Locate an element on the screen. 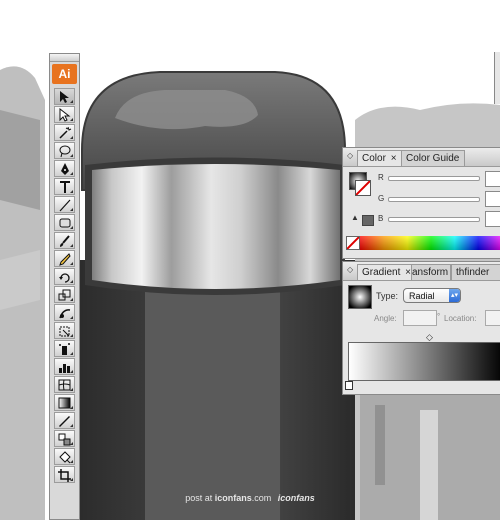  web-safe-swatch is located at coordinates (368, 220).